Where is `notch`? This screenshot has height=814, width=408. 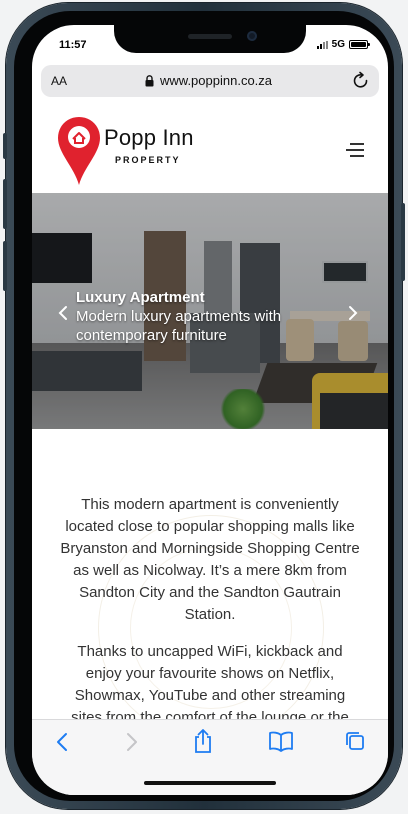 notch is located at coordinates (210, 39).